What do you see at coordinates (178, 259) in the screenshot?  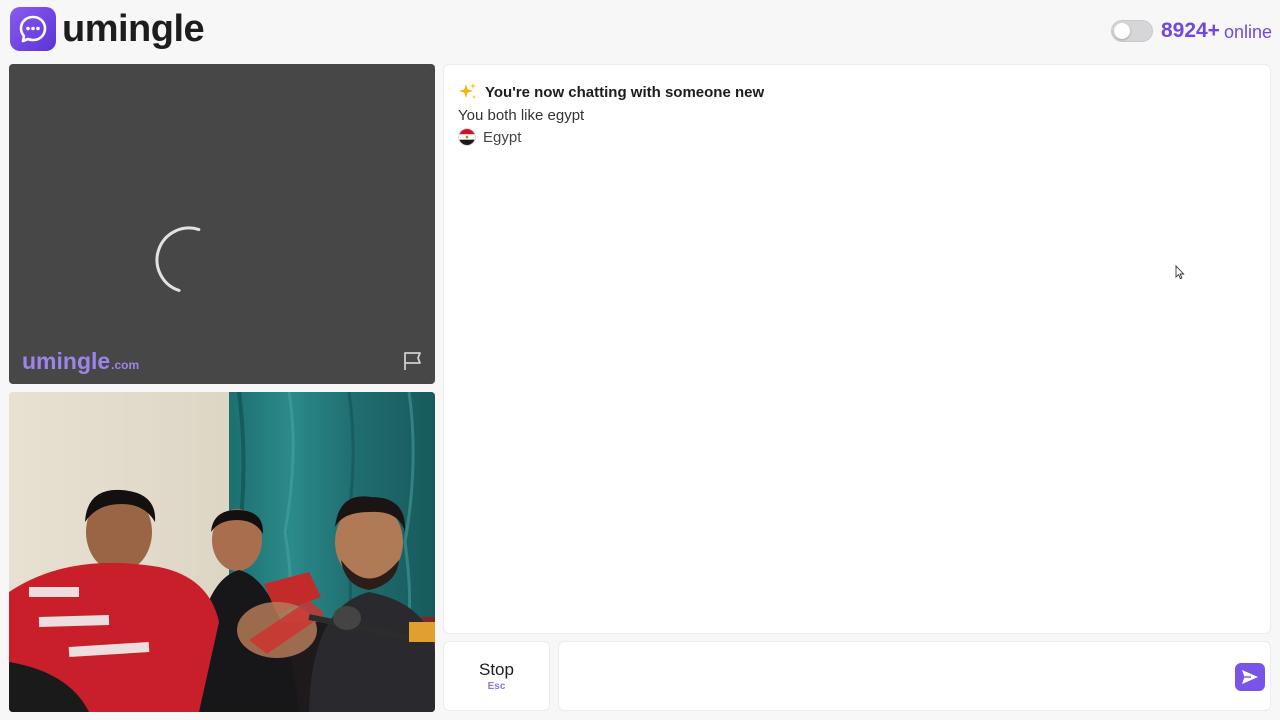 I see `spinner-icon` at bounding box center [178, 259].